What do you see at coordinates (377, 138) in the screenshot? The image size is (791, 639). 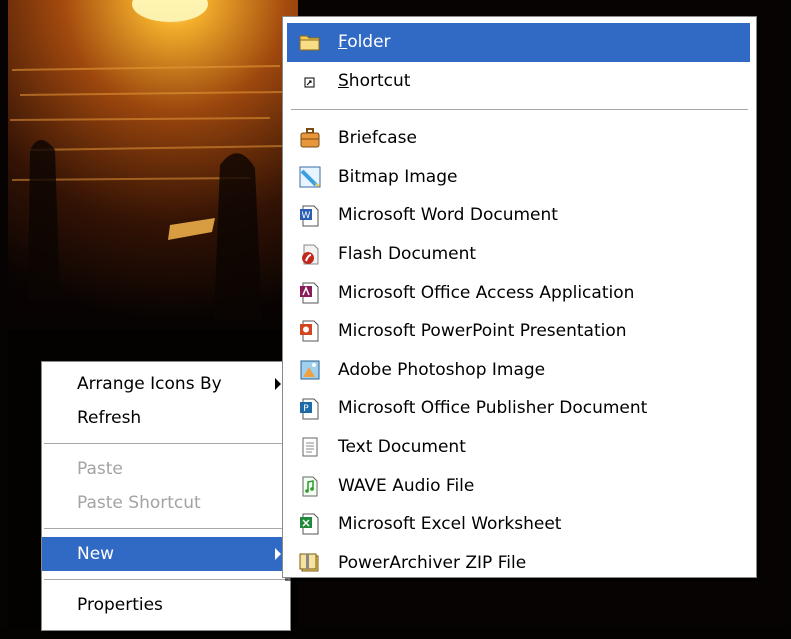 I see `menu-item-label: Briefcase` at bounding box center [377, 138].